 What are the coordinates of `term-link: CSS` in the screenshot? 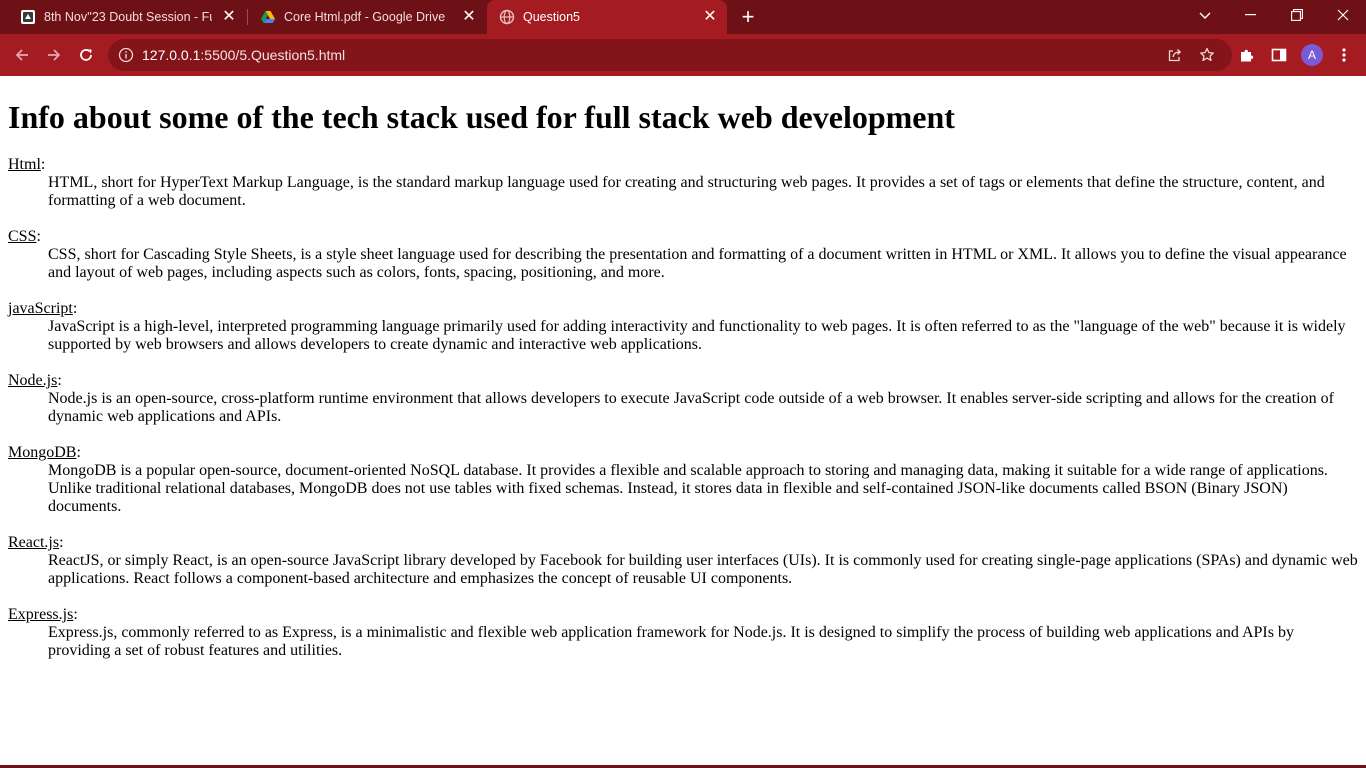 It's located at (22, 236).